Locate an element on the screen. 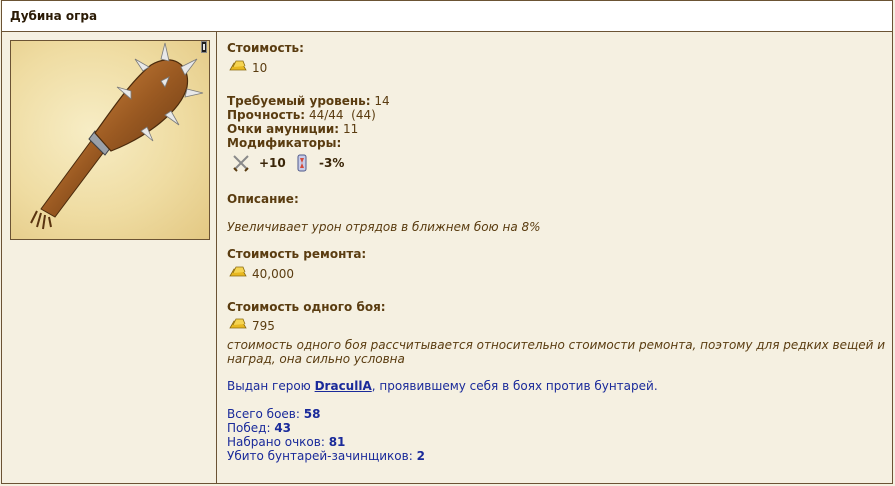 Image resolution: width=895 pixels, height=486 pixels. counter-label: Всего боев: is located at coordinates (265, 414).